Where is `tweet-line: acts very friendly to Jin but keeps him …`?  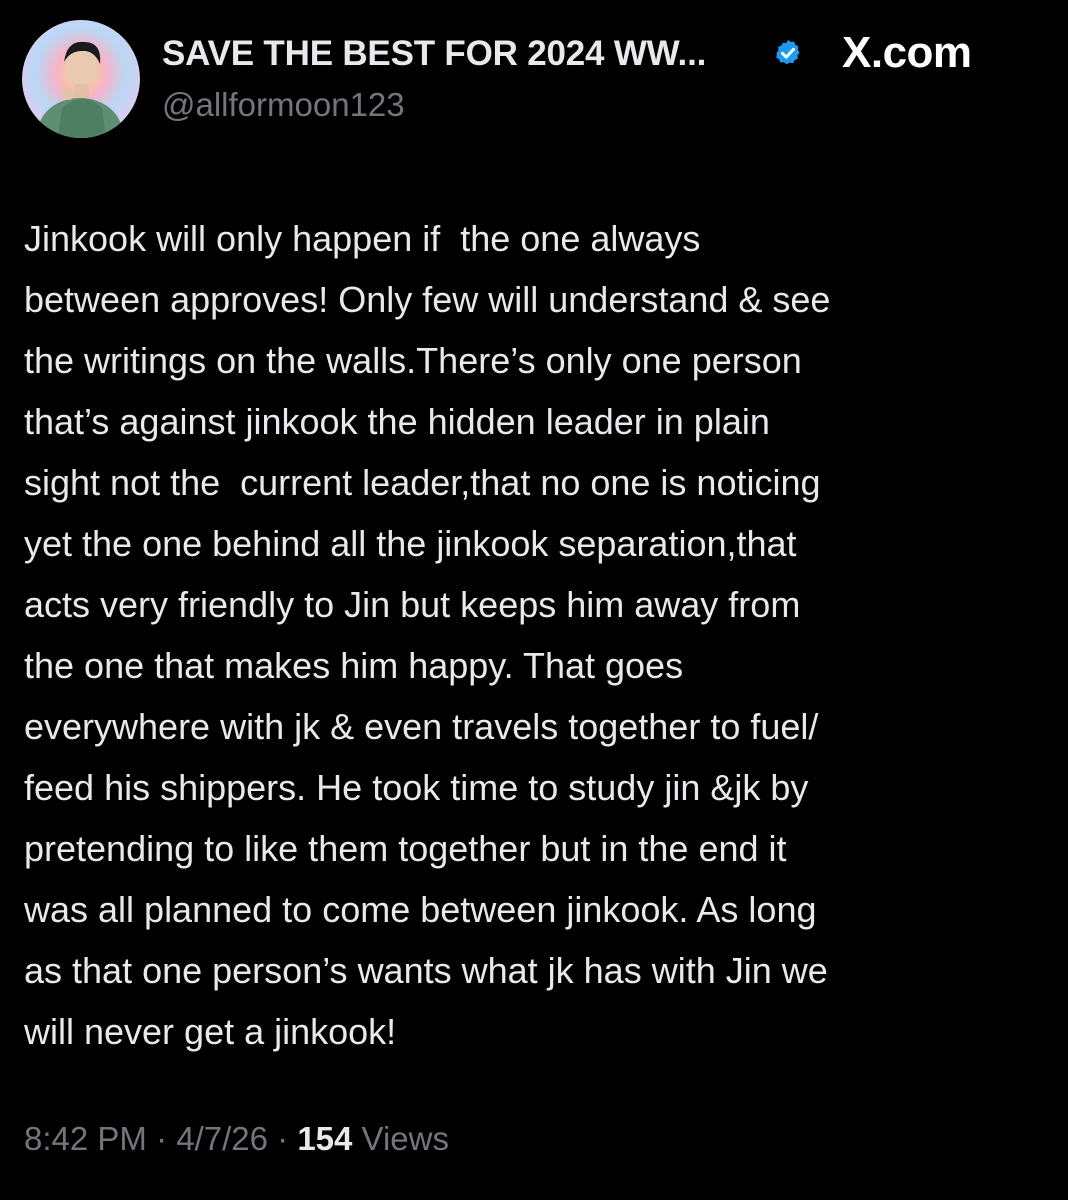 tweet-line: acts very friendly to Jin but keeps him … is located at coordinates (412, 604).